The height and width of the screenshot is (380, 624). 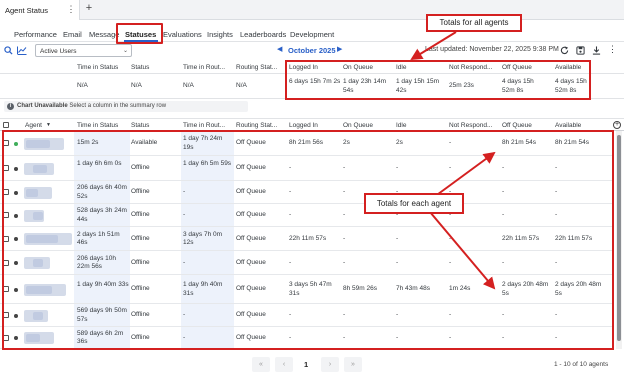 I want to click on scrollbar-thumb, so click(x=619, y=238).